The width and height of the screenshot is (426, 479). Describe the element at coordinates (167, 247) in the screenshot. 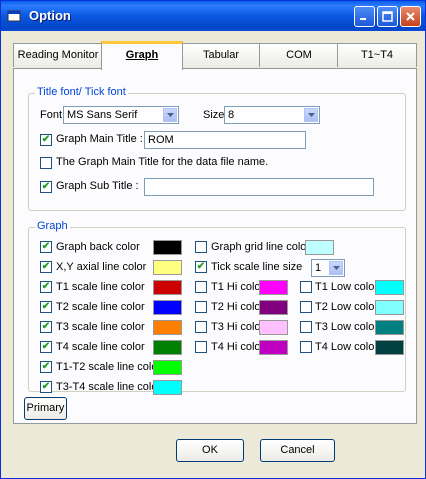

I see `graph-back-color-swatch` at that location.